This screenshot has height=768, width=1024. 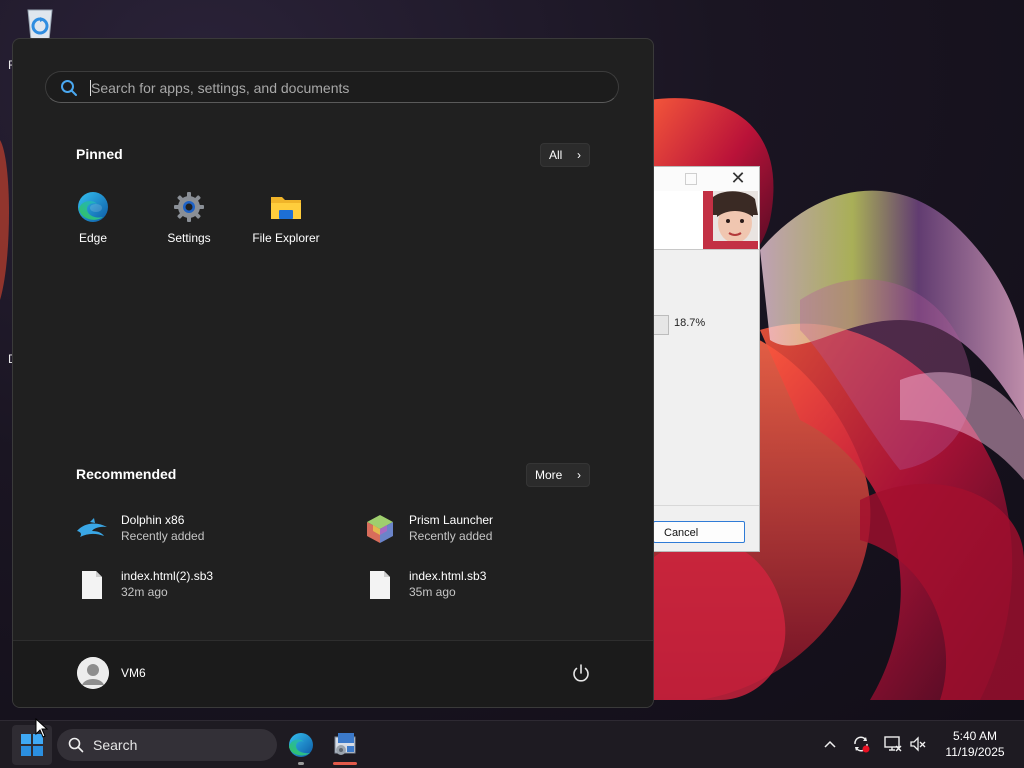 What do you see at coordinates (448, 576) in the screenshot?
I see `recommended-item-name: index.html.sb3` at bounding box center [448, 576].